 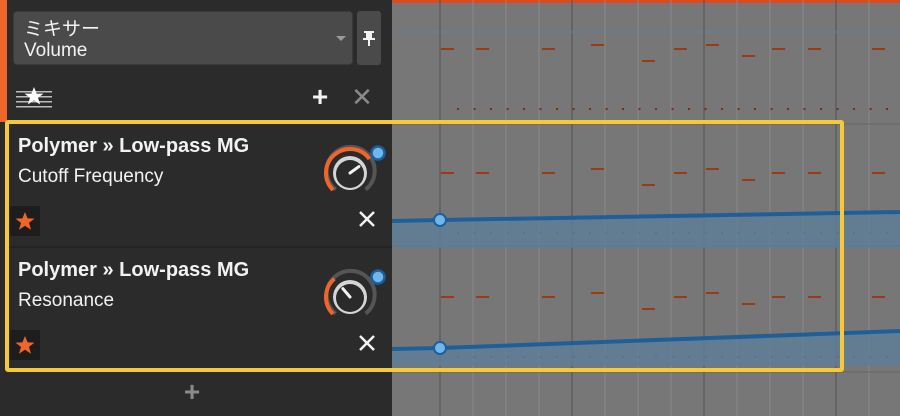 I want to click on add-parameter-button: +, so click(x=192, y=392).